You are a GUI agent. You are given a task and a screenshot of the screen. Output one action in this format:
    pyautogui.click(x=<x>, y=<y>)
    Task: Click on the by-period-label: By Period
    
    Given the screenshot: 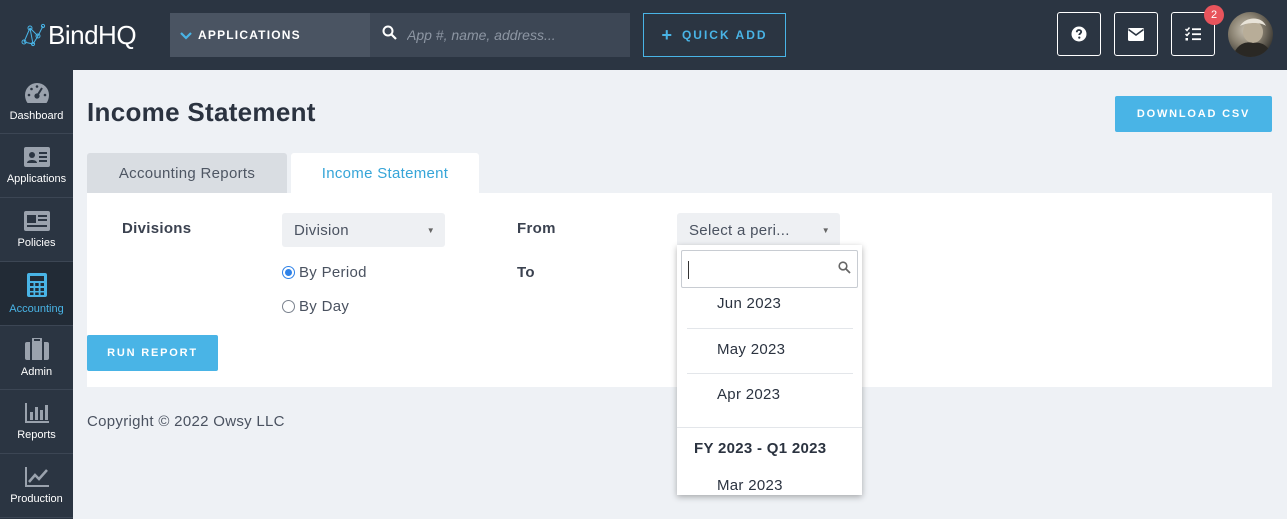 What is the action you would take?
    pyautogui.click(x=333, y=272)
    